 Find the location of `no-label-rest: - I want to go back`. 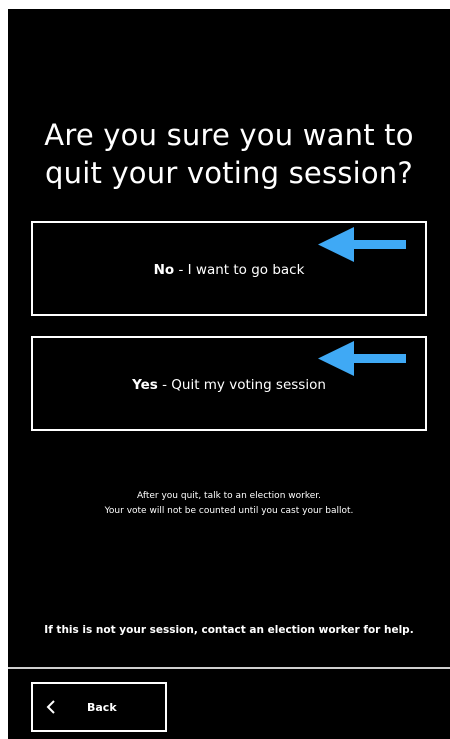

no-label-rest: - I want to go back is located at coordinates (239, 269).